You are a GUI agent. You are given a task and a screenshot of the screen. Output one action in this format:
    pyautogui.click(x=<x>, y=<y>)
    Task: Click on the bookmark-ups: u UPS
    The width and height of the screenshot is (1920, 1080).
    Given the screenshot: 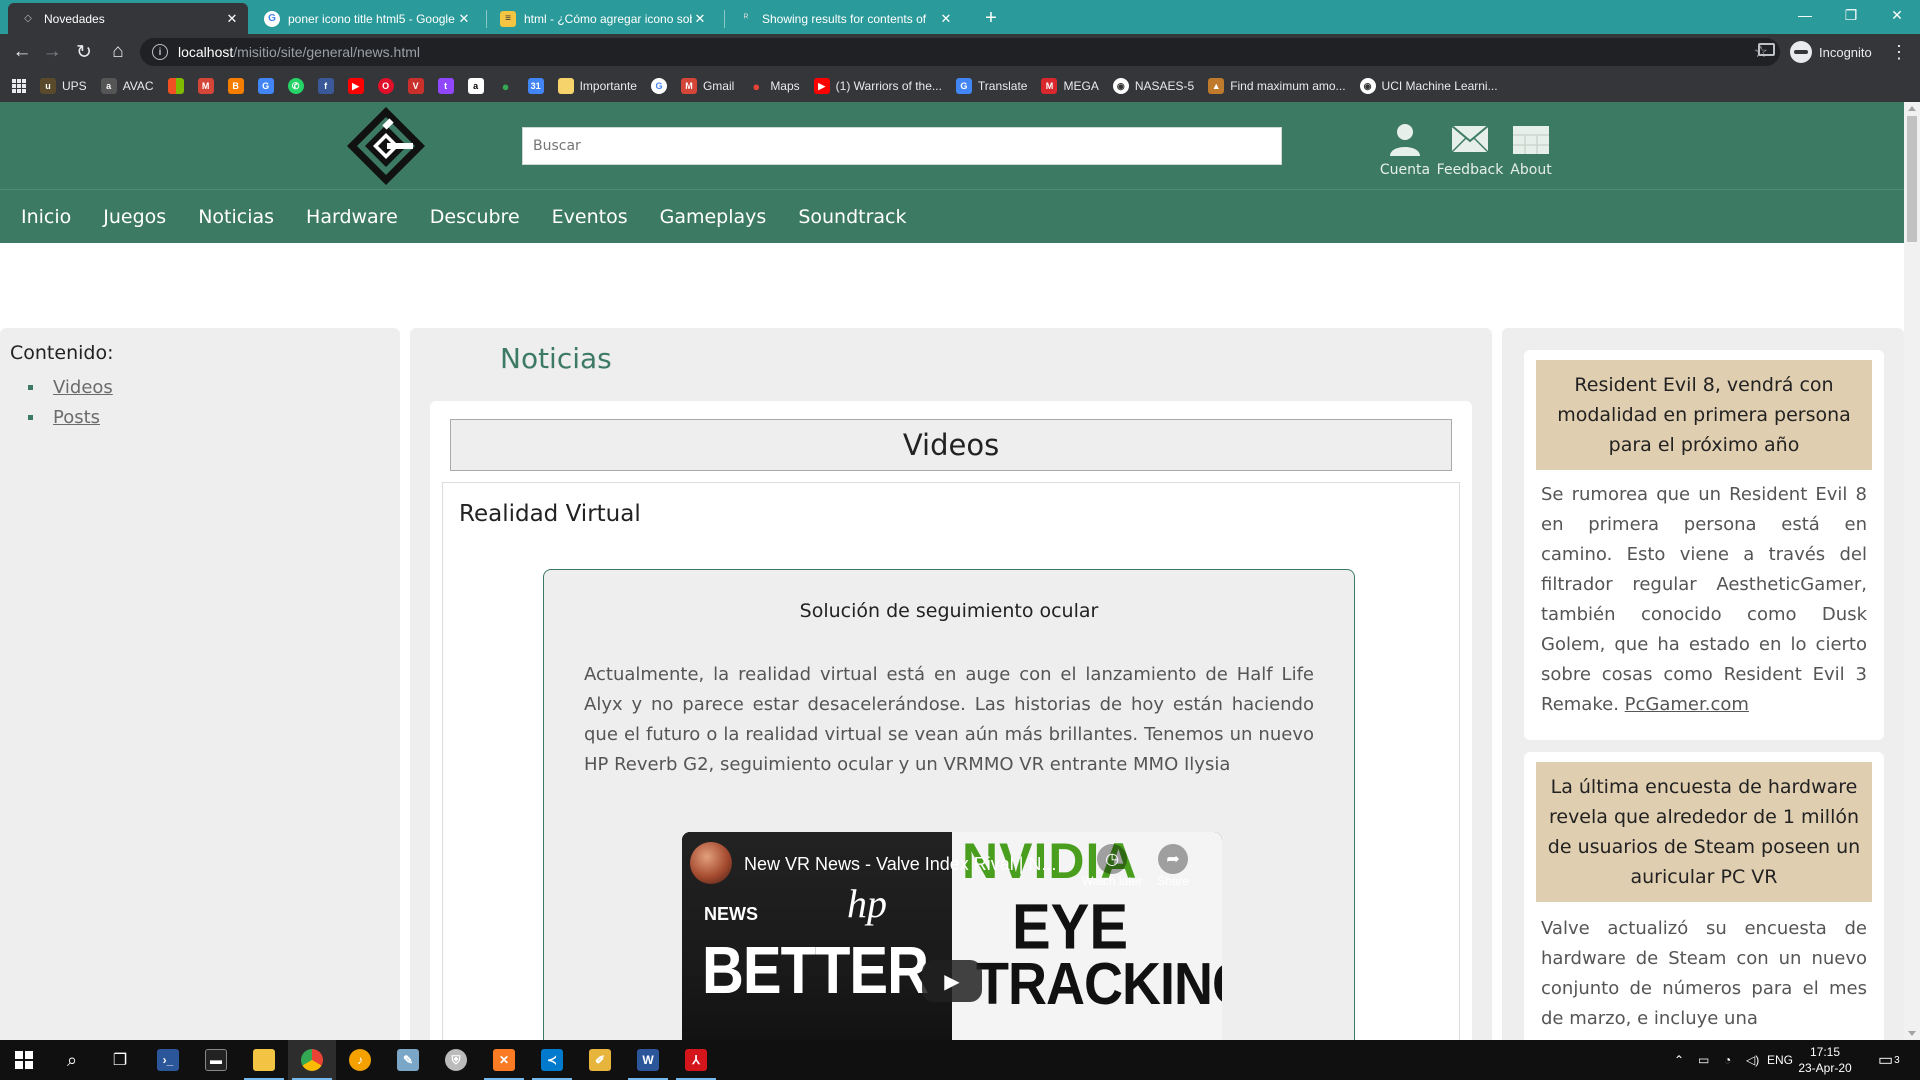 What is the action you would take?
    pyautogui.click(x=63, y=86)
    